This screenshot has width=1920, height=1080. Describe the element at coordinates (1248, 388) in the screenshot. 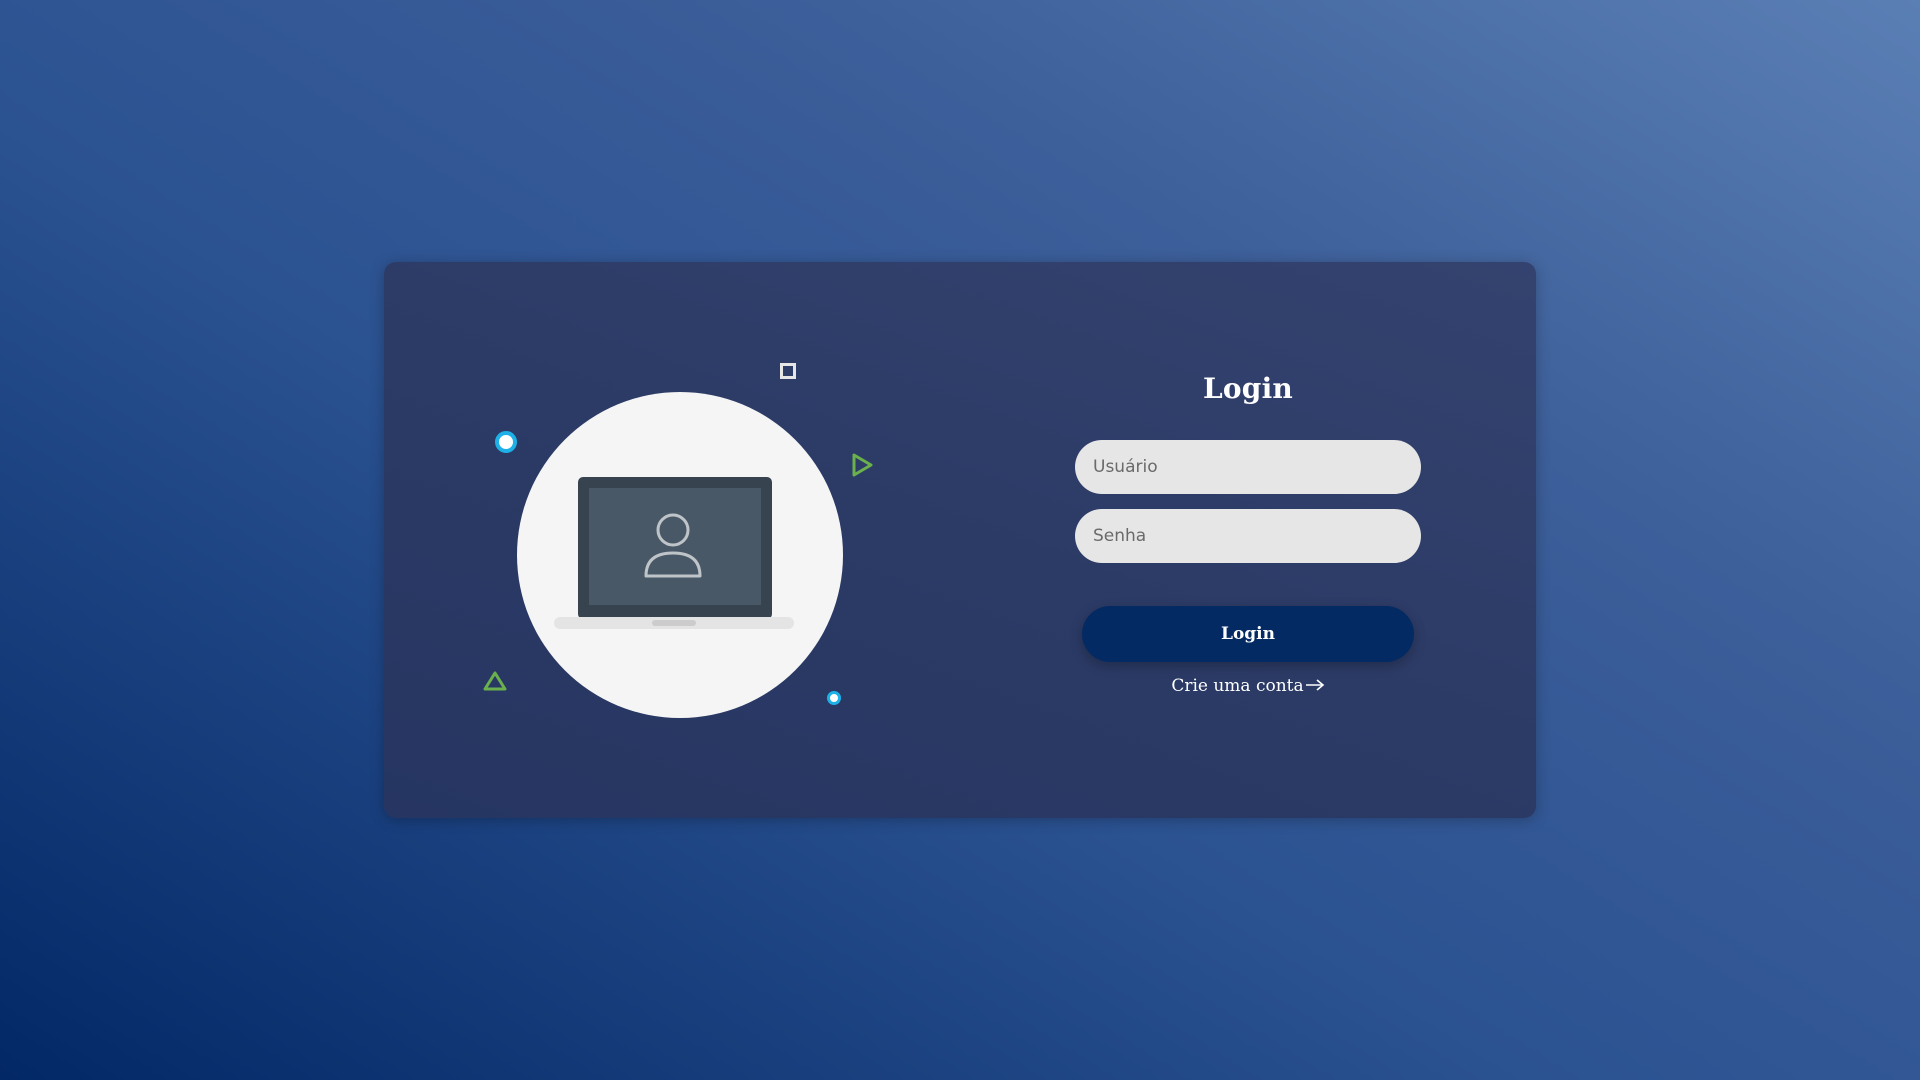

I see `login-title: Login` at that location.